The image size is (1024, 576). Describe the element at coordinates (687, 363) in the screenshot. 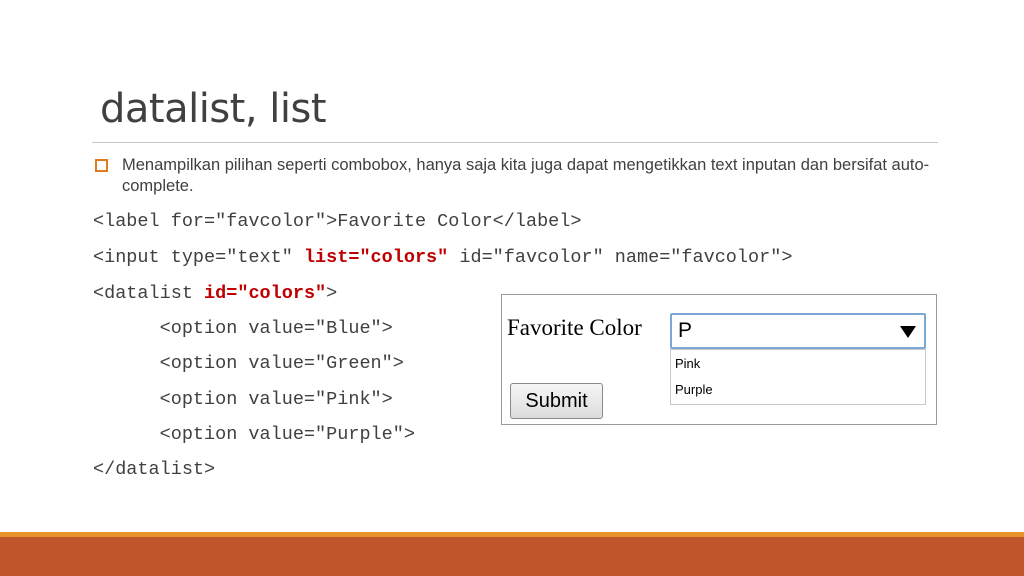

I see `demo-option-pink: Pink` at that location.